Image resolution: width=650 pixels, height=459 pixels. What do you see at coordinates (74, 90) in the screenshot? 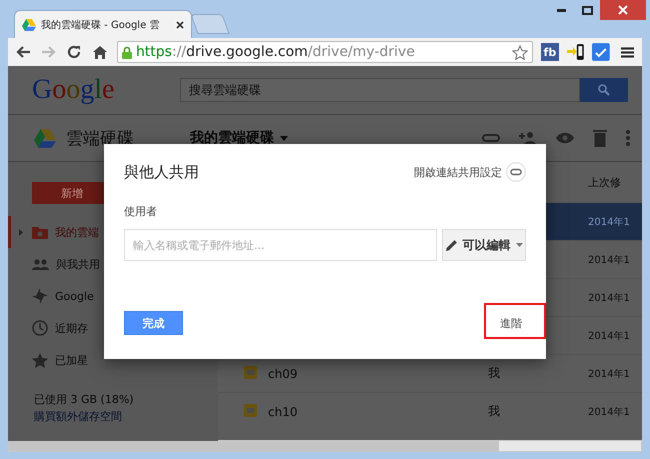
I see `google-logo: Google` at bounding box center [74, 90].